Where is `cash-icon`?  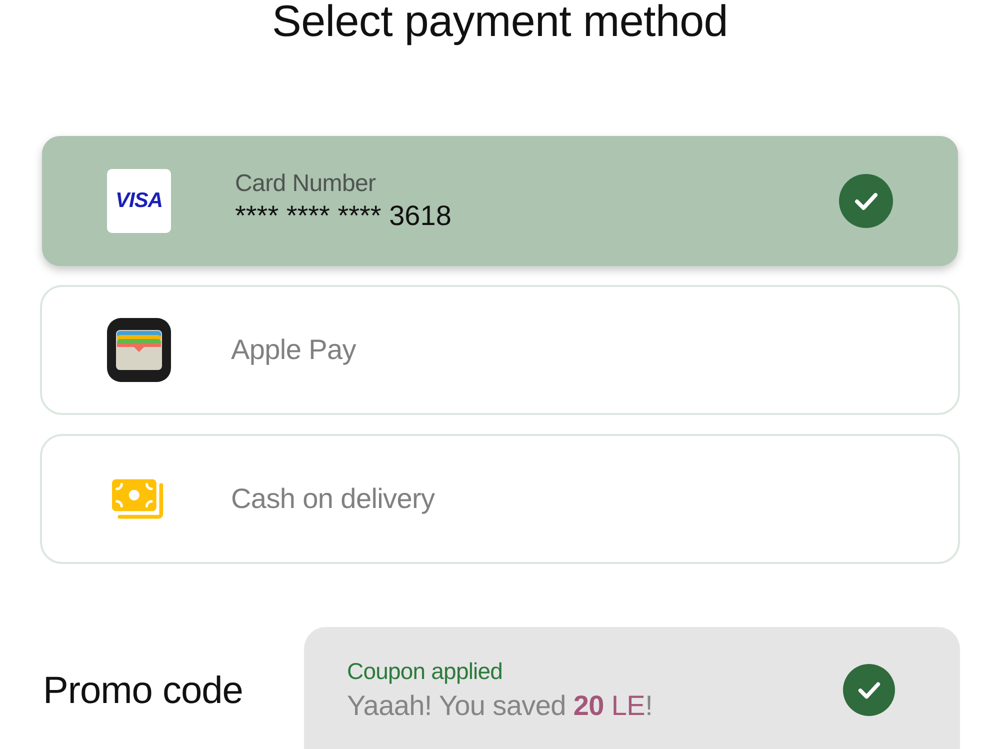 cash-icon is located at coordinates (139, 499).